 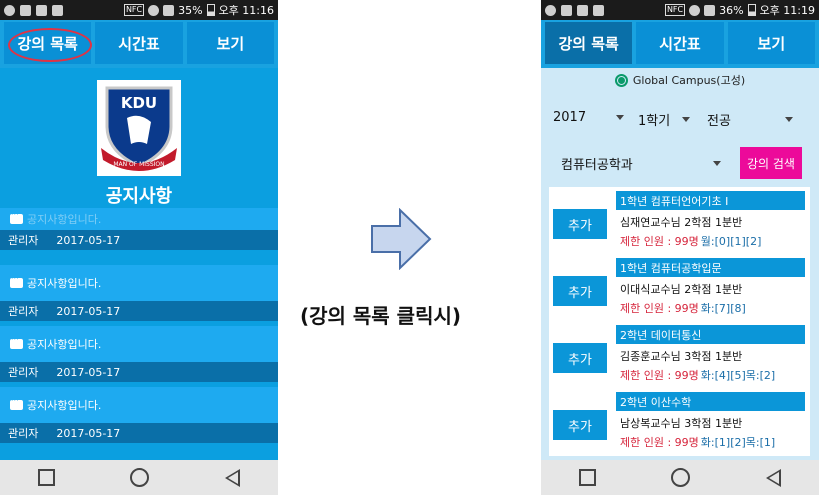 What do you see at coordinates (190, 10) in the screenshot?
I see `battery-percent: 35%` at bounding box center [190, 10].